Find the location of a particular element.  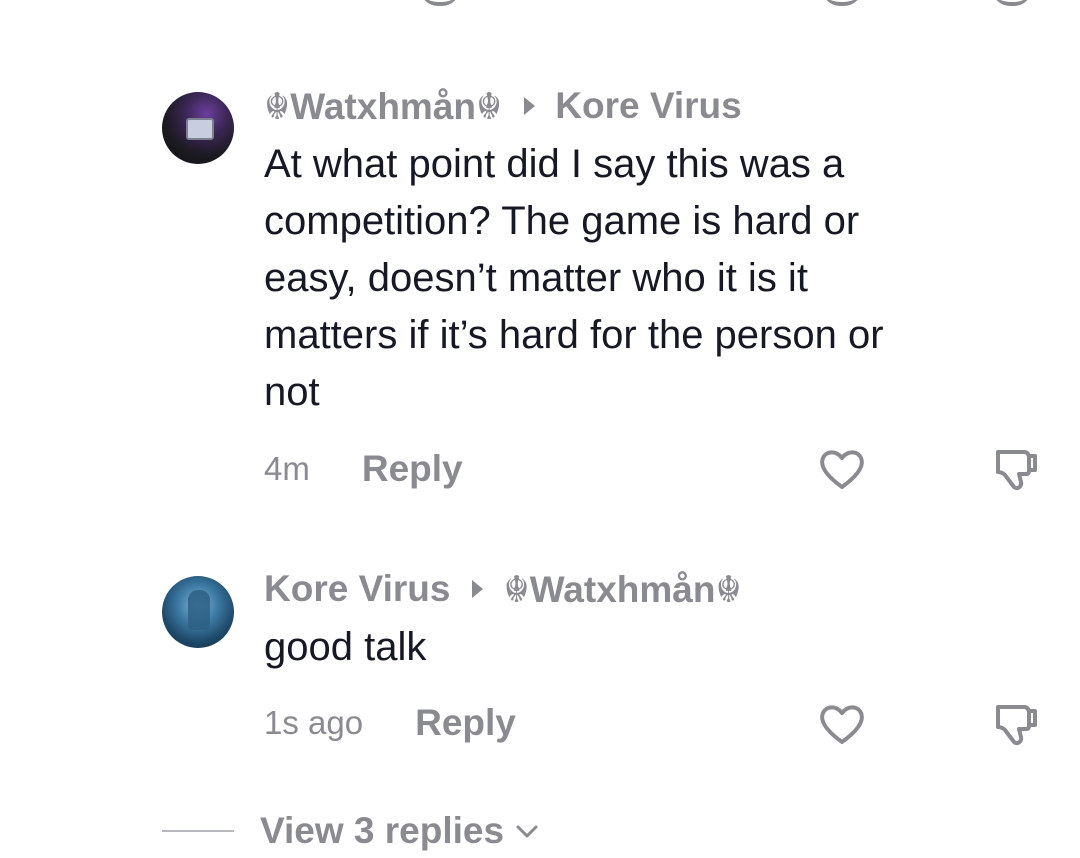

view-replies-label: View 3 replies is located at coordinates (382, 830).